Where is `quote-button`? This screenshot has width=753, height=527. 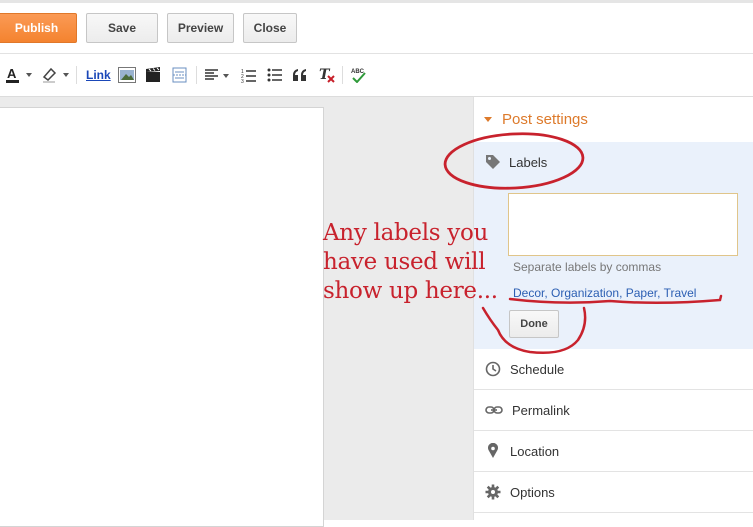 quote-button is located at coordinates (300, 75).